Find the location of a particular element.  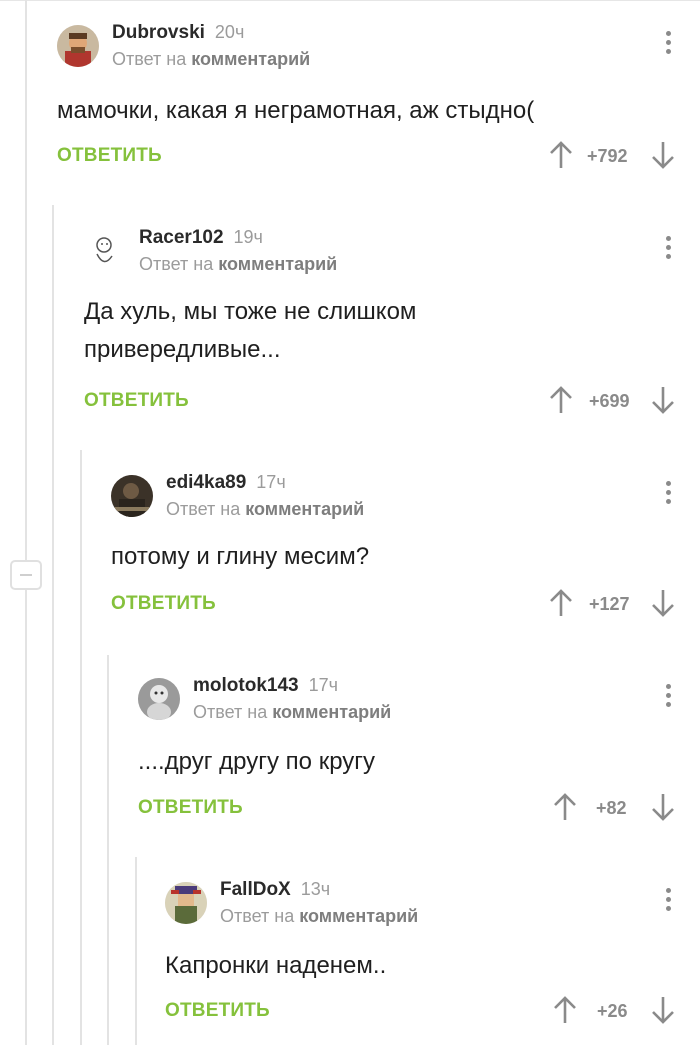

comment-meta: FallDoX 13ч is located at coordinates (275, 890).